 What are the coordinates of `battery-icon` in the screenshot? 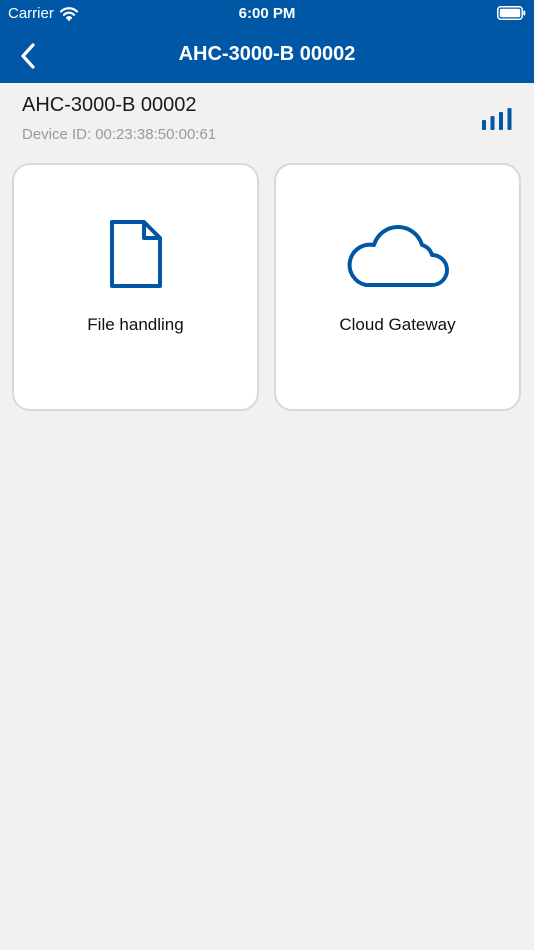 It's located at (511, 13).